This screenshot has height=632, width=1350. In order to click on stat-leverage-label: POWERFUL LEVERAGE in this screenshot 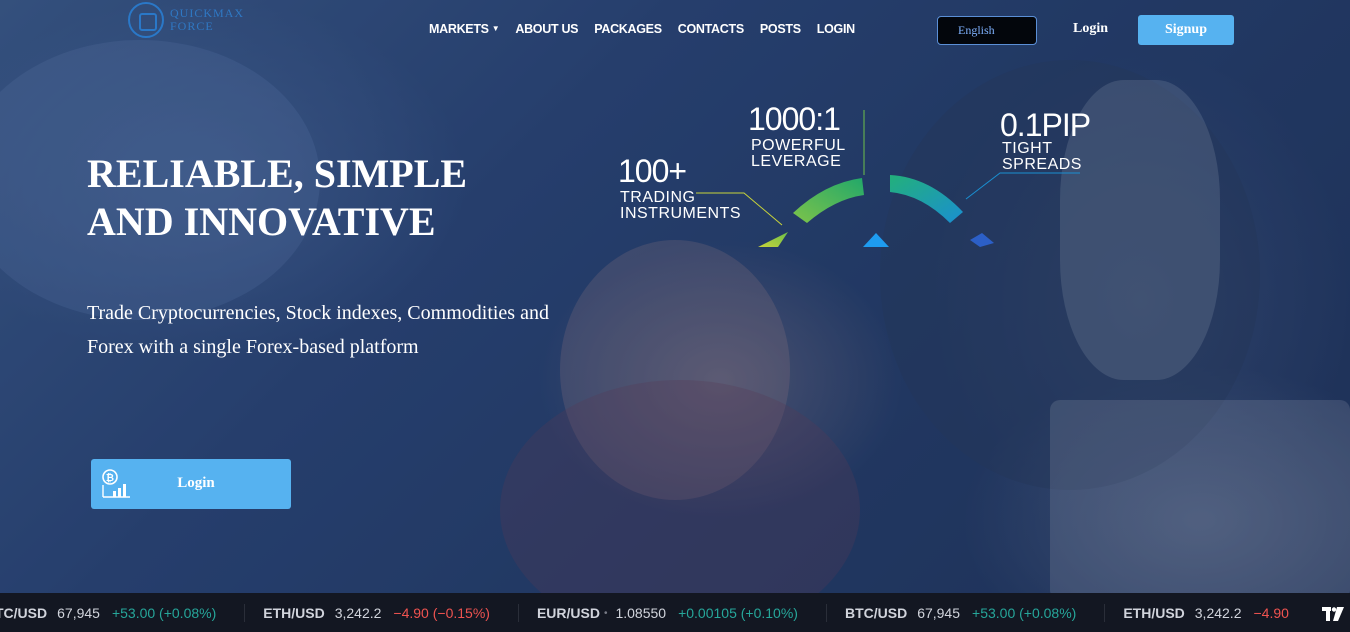, I will do `click(798, 153)`.